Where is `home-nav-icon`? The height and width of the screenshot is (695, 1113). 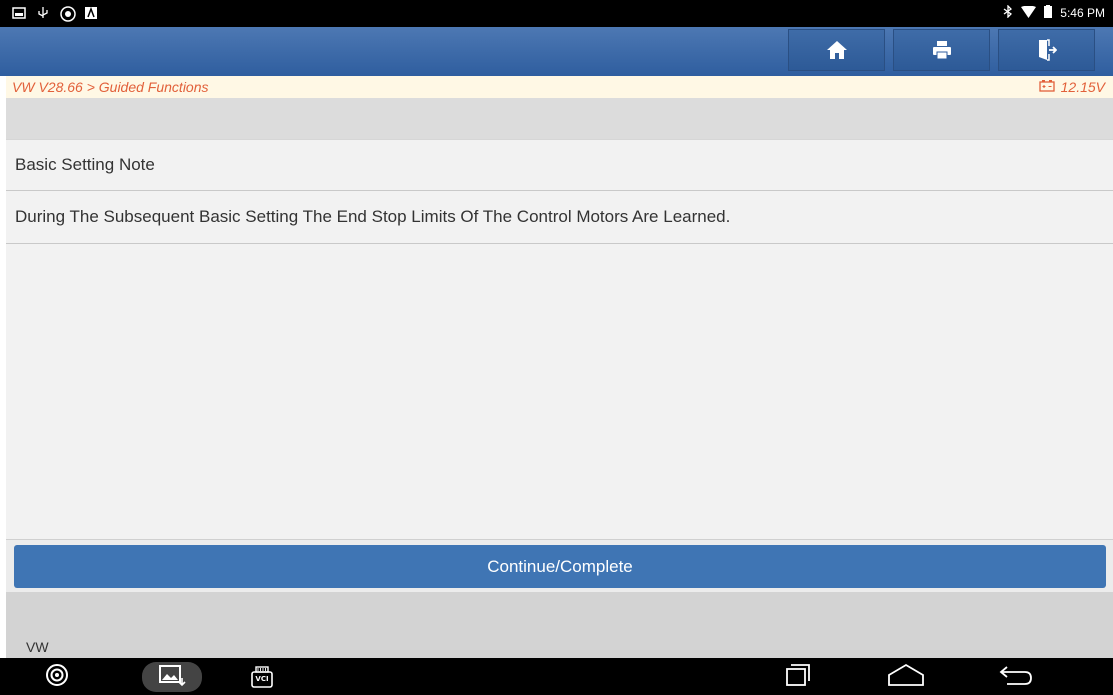
home-nav-icon is located at coordinates (906, 677).